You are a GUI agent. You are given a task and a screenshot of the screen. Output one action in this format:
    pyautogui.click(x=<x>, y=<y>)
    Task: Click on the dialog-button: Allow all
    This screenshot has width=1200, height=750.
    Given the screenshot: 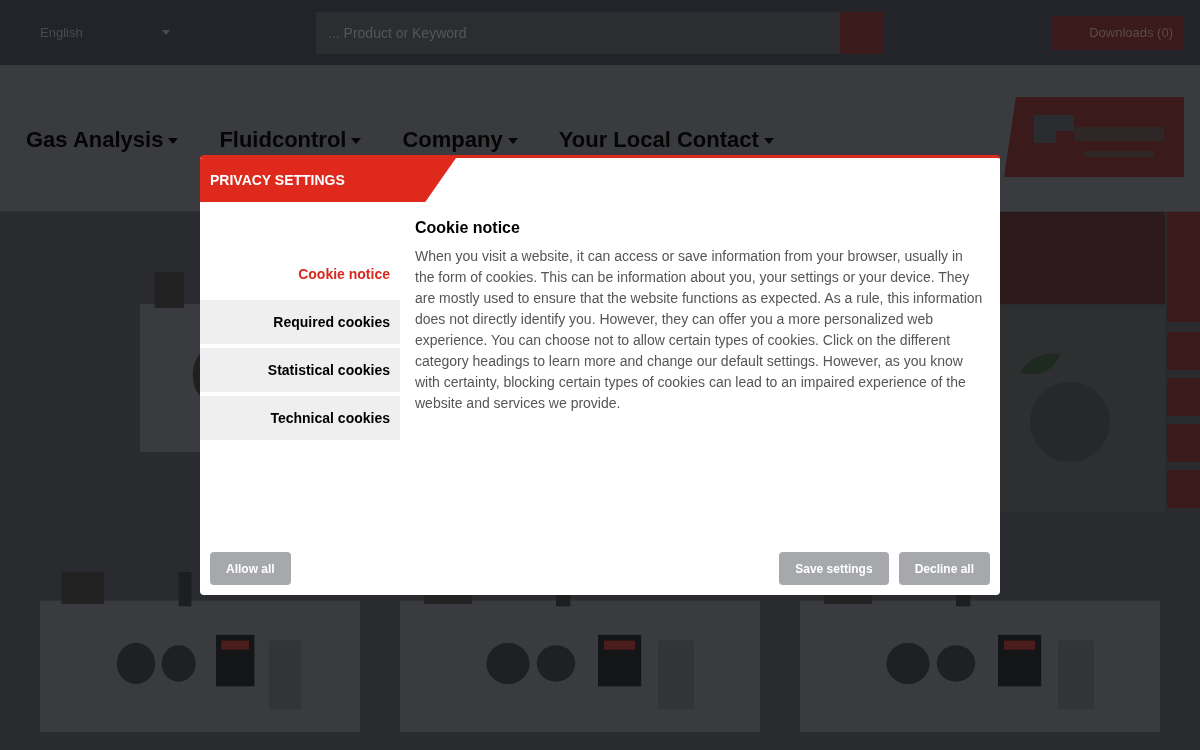 What is the action you would take?
    pyautogui.click(x=250, y=568)
    